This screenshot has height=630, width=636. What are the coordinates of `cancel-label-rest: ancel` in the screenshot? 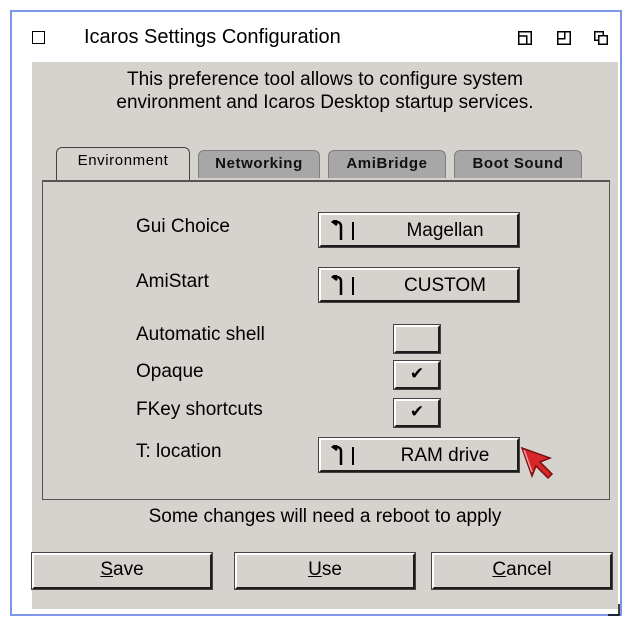 It's located at (529, 569).